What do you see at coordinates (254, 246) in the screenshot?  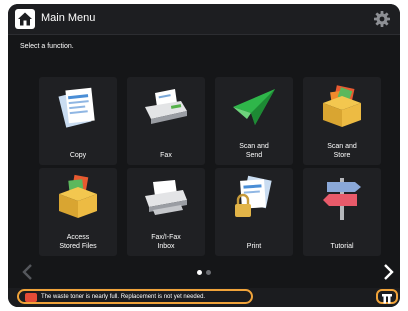 I see `tile-label-print: Print` at bounding box center [254, 246].